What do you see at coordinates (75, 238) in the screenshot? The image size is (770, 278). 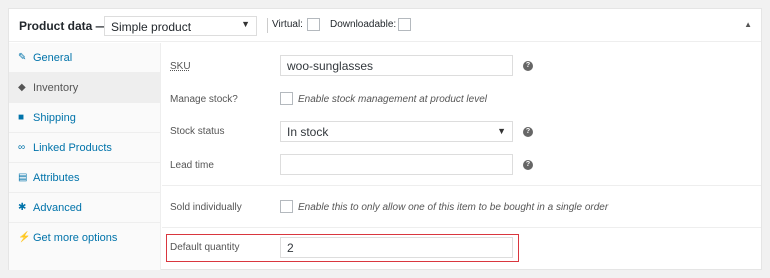 I see `tab-label: Get more options` at bounding box center [75, 238].